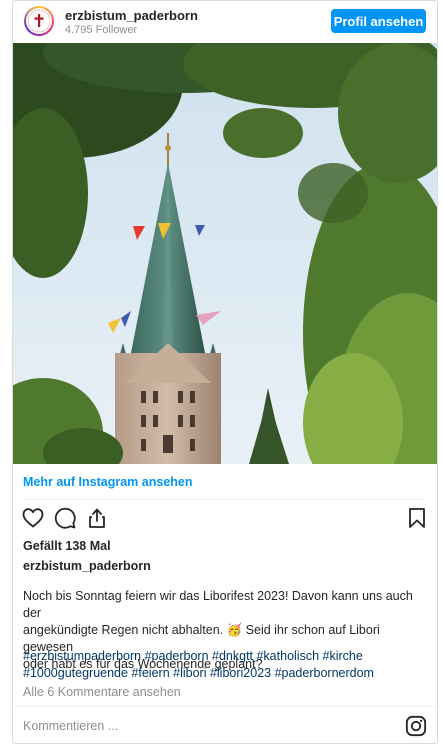  Describe the element at coordinates (108, 482) in the screenshot. I see `more-on-instagram-link: Mehr auf Instagram ansehen` at that location.